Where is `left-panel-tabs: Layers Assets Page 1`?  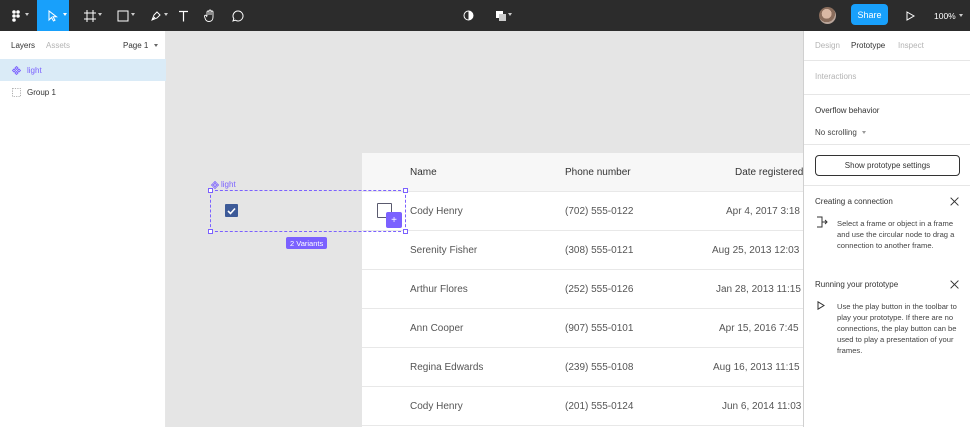 left-panel-tabs: Layers Assets Page 1 is located at coordinates (83, 45).